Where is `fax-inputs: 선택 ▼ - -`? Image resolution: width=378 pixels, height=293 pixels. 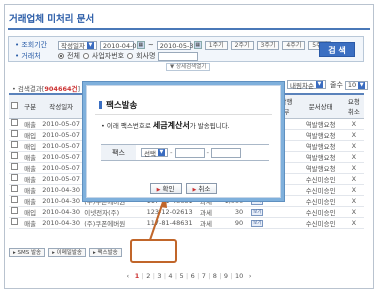 fax-inputs: 선택 ▼ - - is located at coordinates (189, 152).